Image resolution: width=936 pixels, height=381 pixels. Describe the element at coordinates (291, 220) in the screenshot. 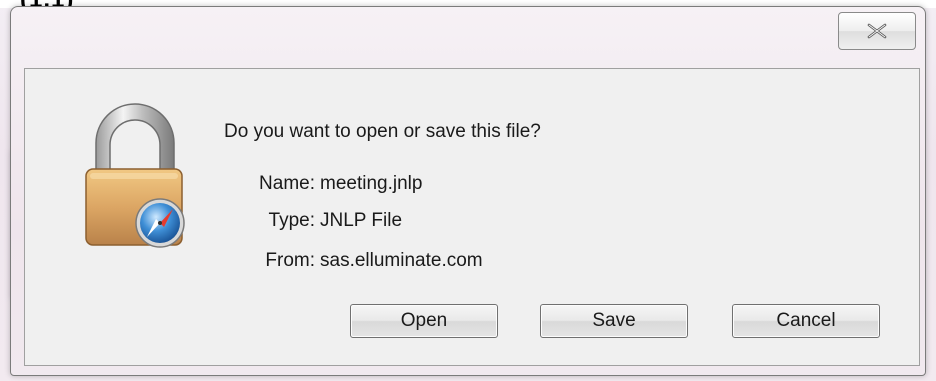

I see `type-label: Type:` at that location.